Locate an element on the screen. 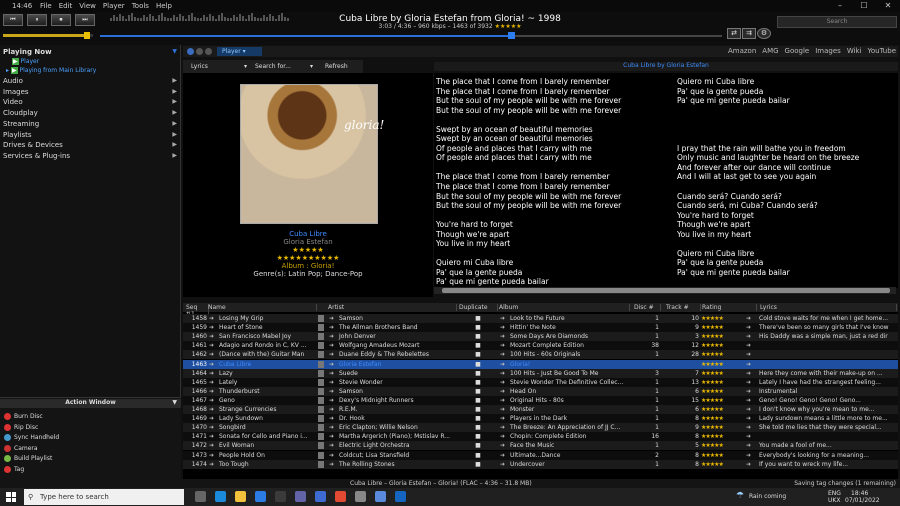  taskbar-search-input: ⚲ Type here to search is located at coordinates (104, 497).